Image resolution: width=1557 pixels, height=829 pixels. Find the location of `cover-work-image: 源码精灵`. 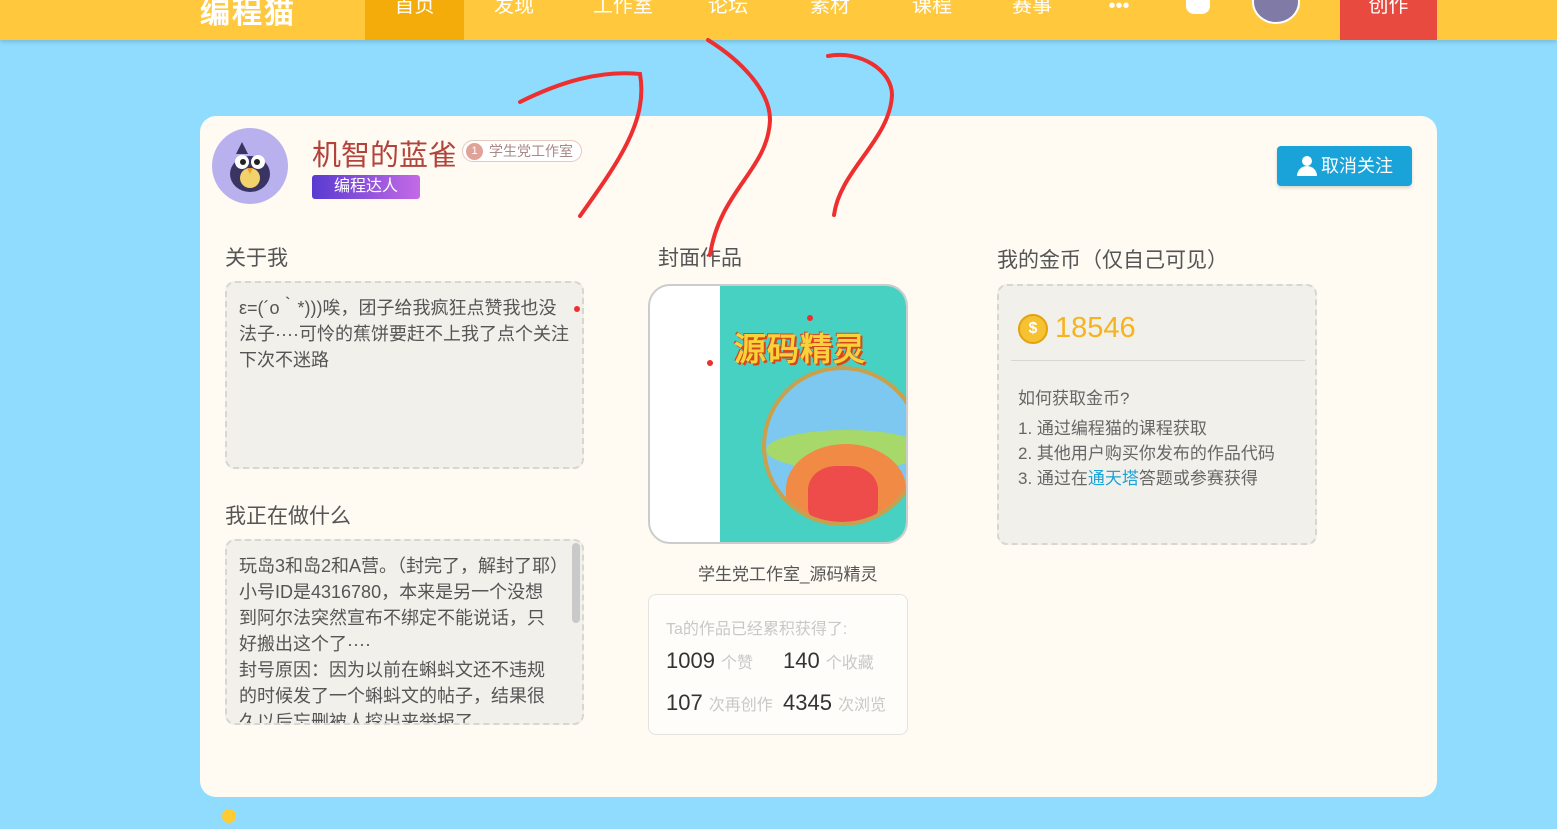

cover-work-image: 源码精灵 is located at coordinates (778, 414).